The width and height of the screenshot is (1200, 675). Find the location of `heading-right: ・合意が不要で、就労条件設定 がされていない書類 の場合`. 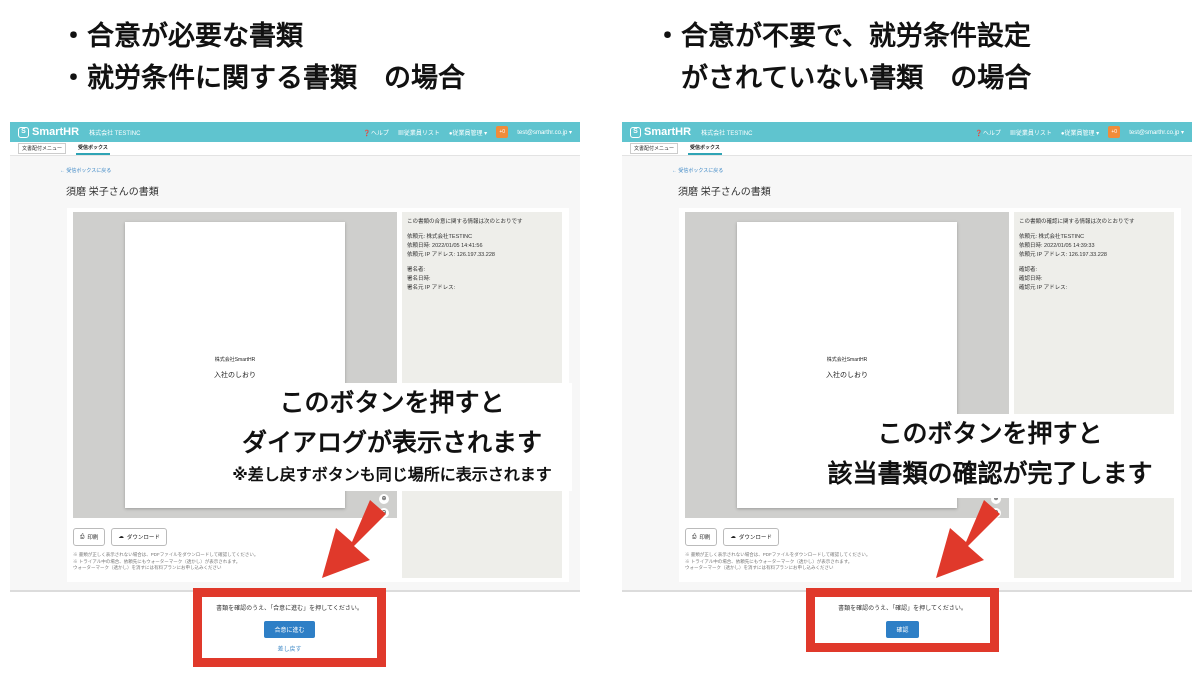

heading-right: ・合意が不要で、就労条件設定 がされていない書類 の場合 is located at coordinates (842, 58).